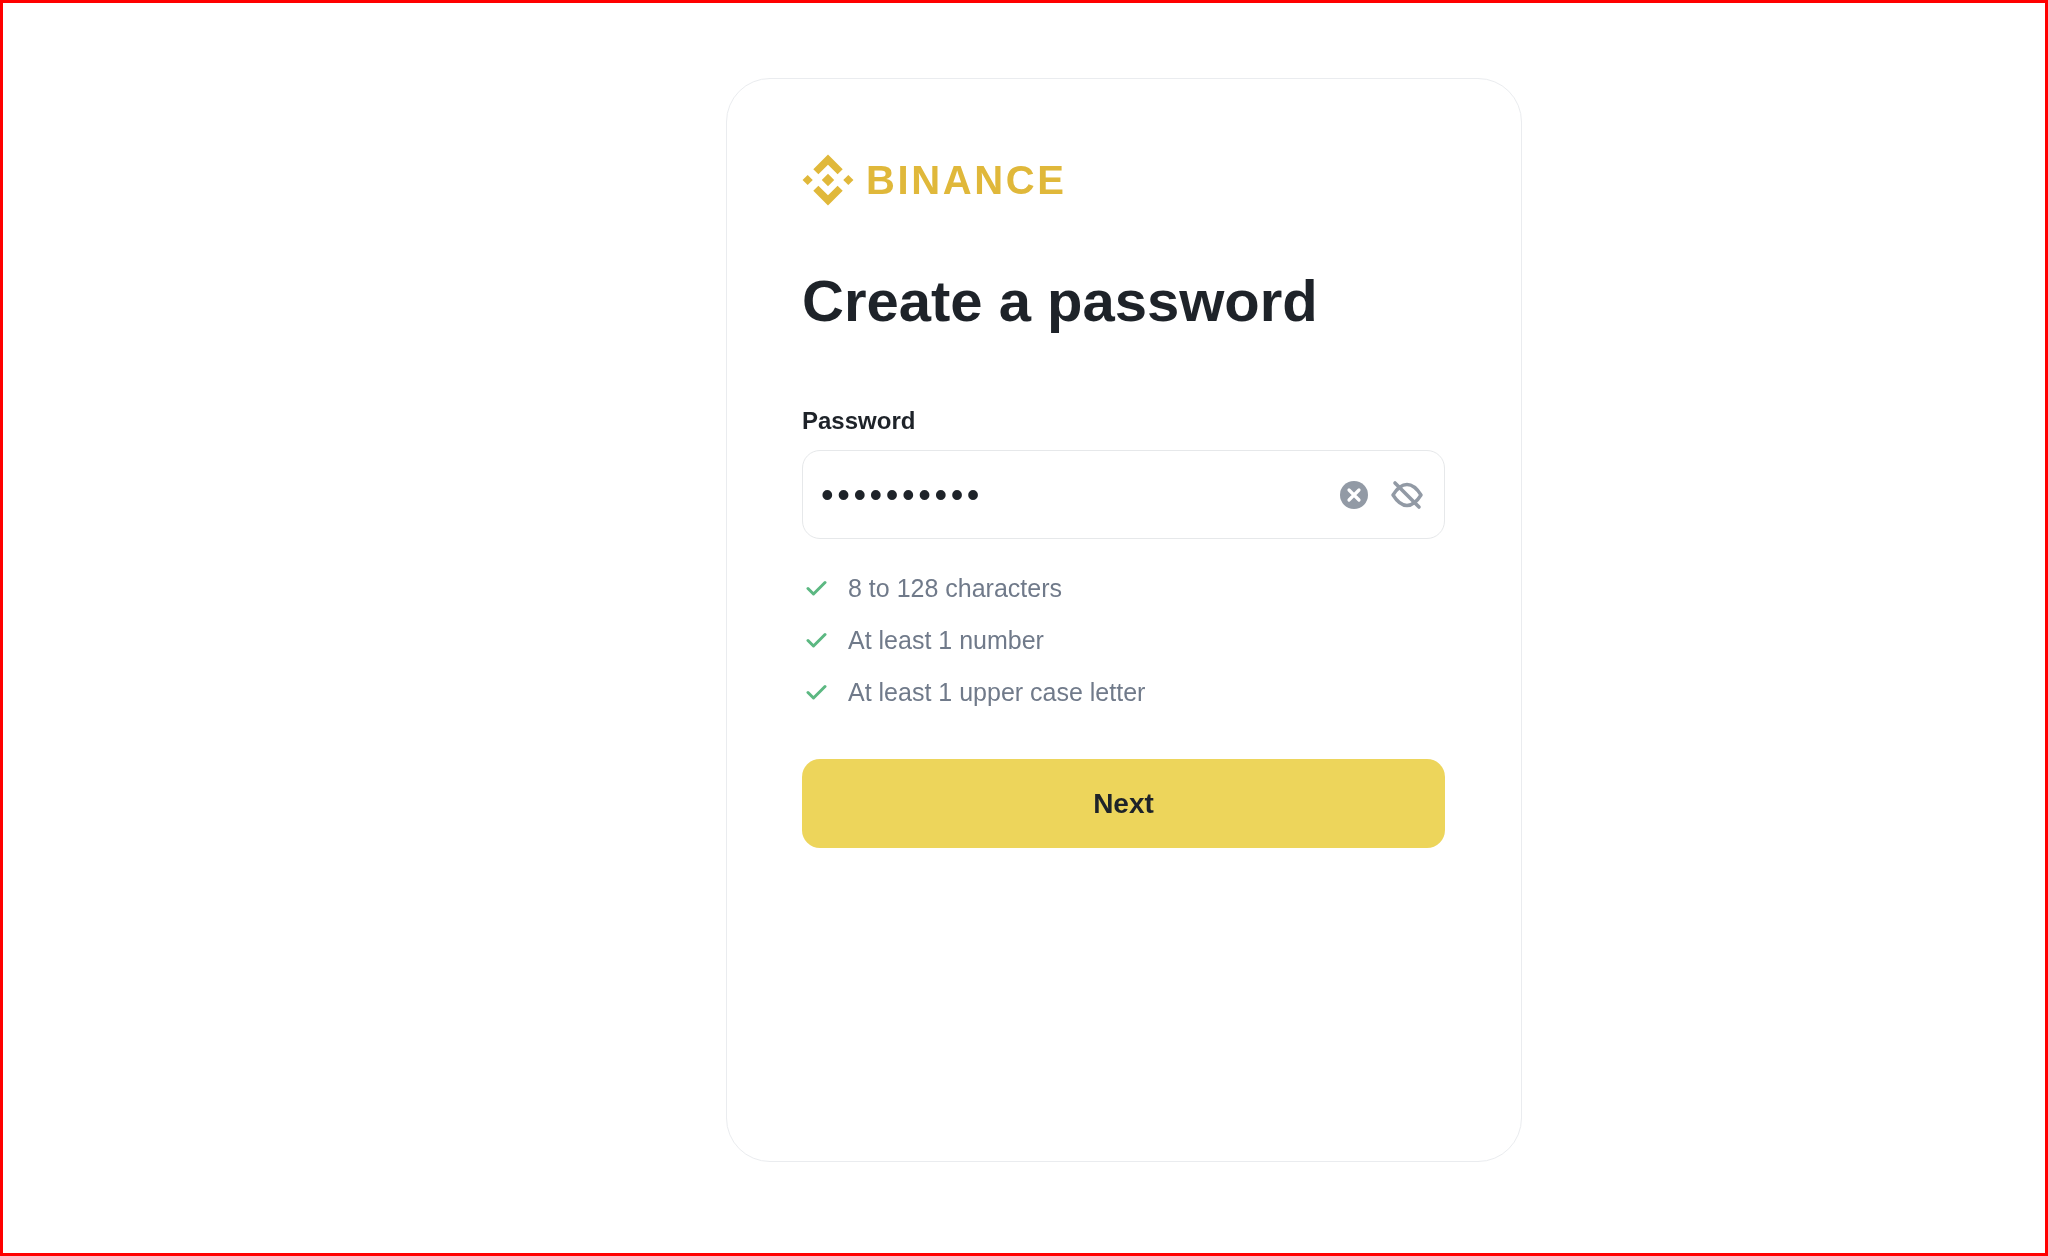 Image resolution: width=2048 pixels, height=1256 pixels. What do you see at coordinates (946, 640) in the screenshot?
I see `requirement-text: At least 1 number` at bounding box center [946, 640].